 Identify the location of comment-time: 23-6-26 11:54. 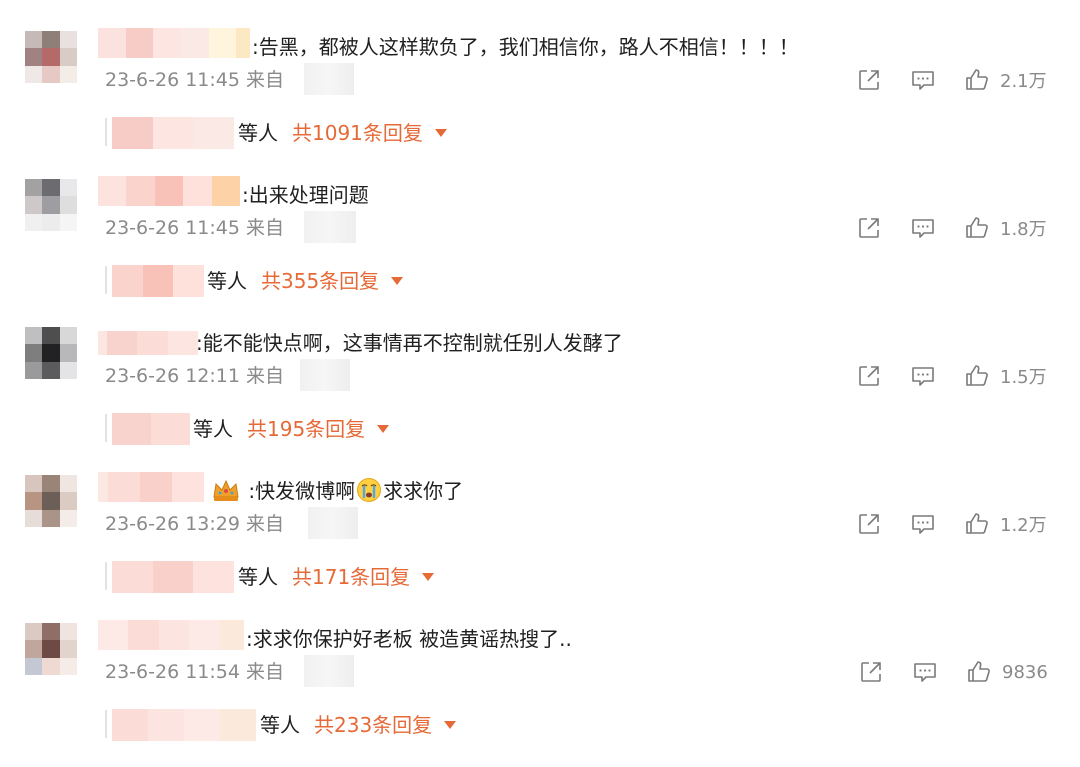
(172, 672).